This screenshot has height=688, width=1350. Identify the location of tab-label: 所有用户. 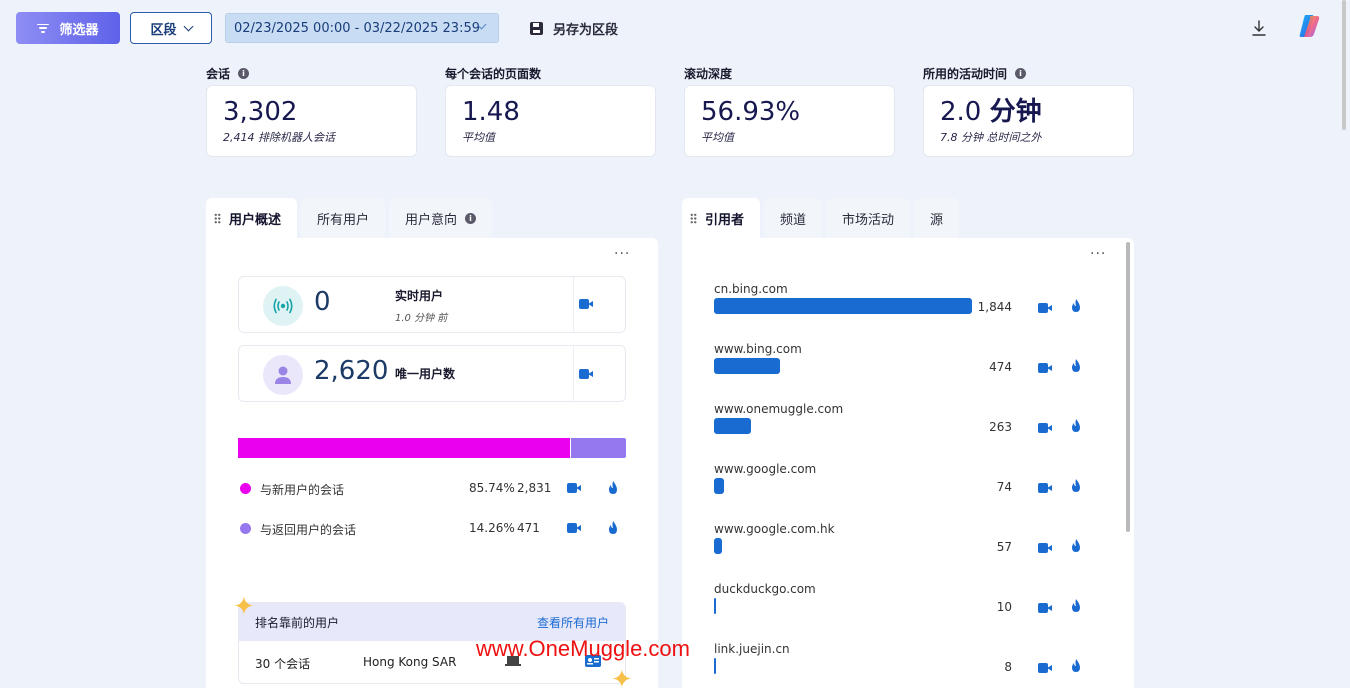
(343, 220).